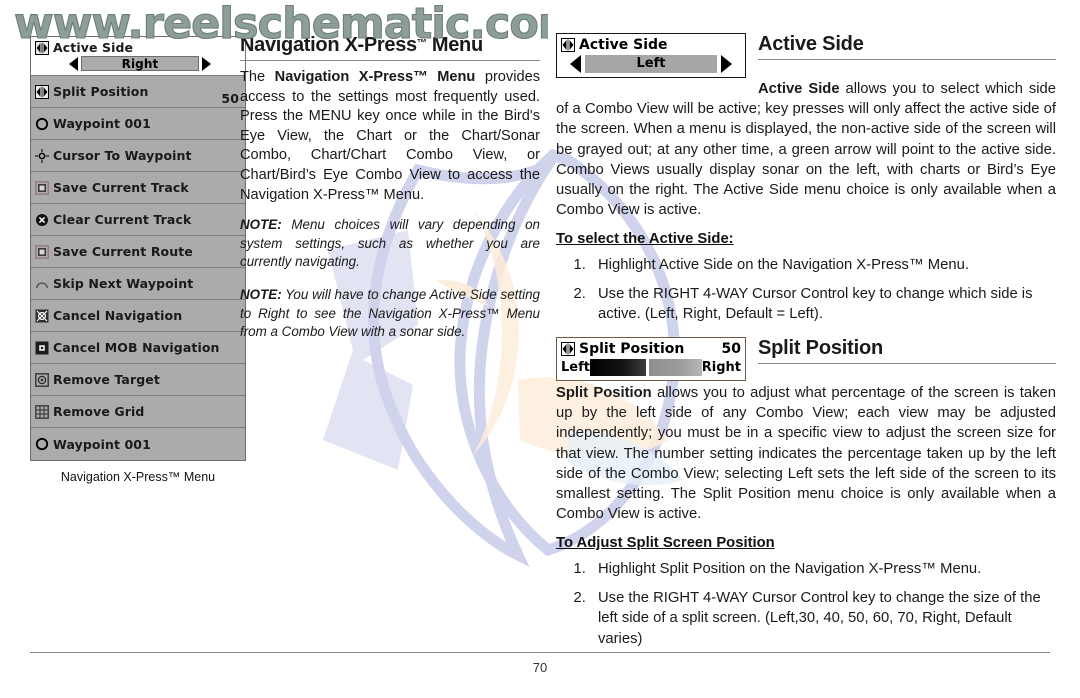  I want to click on split-position-widget-number: 50, so click(731, 348).